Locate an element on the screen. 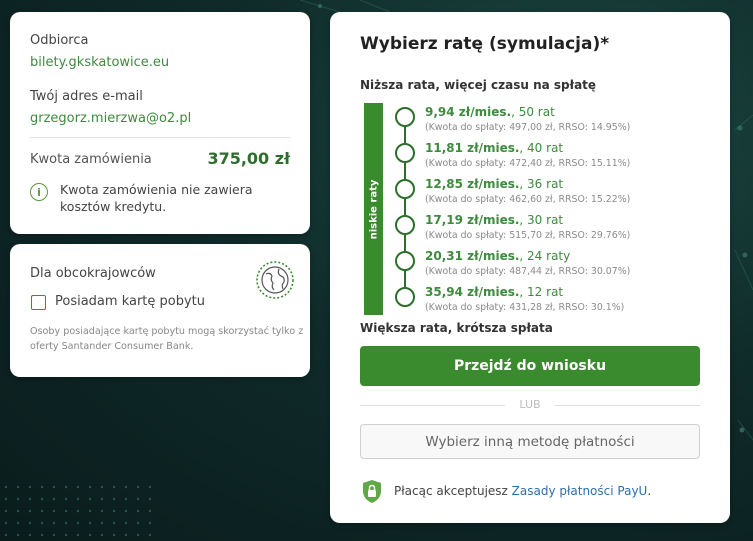 The width and height of the screenshot is (753, 541). other-payment-method-button: Wybierz inną metodę płatności is located at coordinates (530, 441).